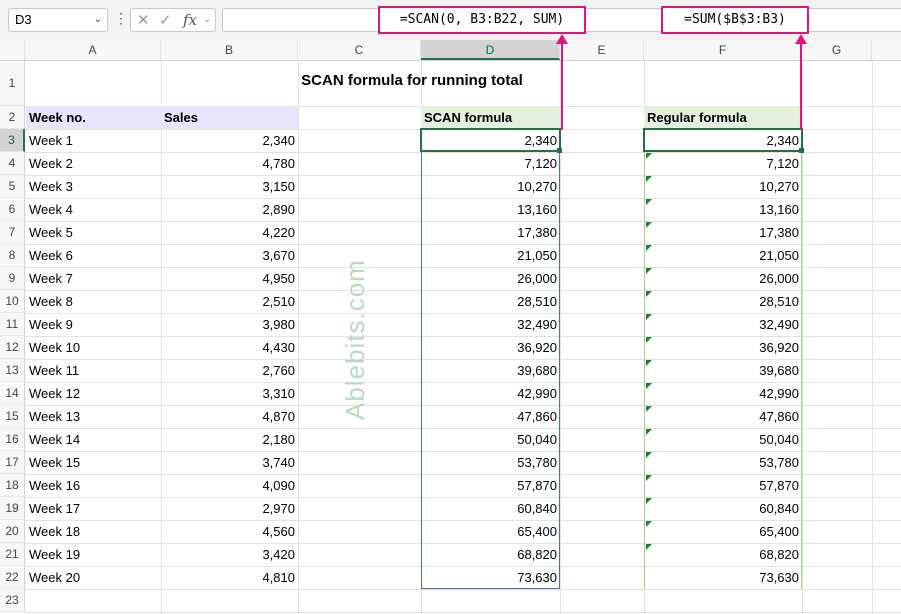 This screenshot has width=901, height=614. Describe the element at coordinates (93, 393) in the screenshot. I see `week-cell: Week 12` at that location.